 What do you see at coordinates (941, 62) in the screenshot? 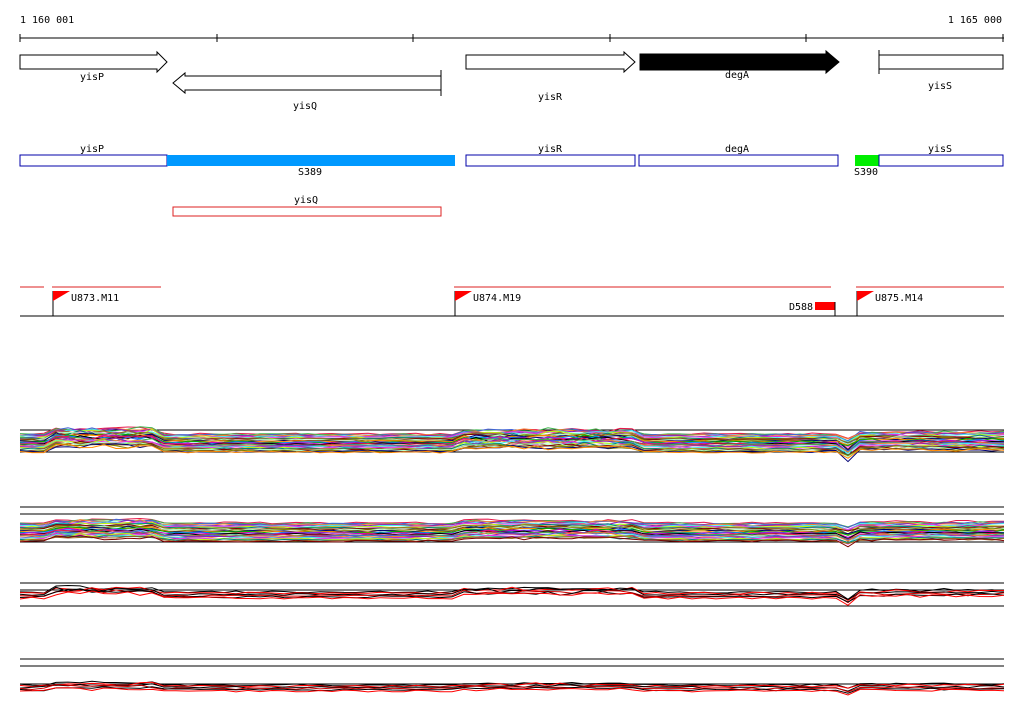
I see `gene-yisS-box` at bounding box center [941, 62].